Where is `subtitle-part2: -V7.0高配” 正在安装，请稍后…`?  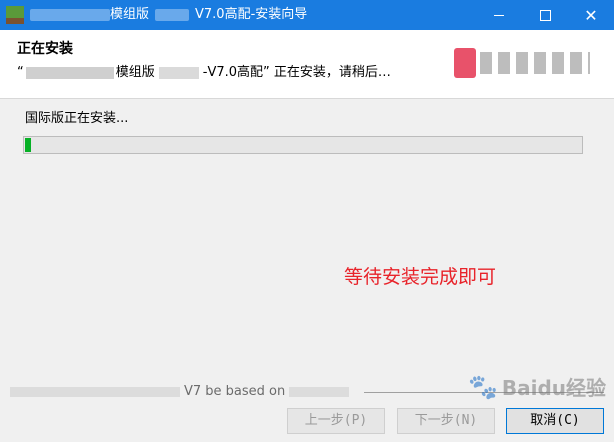
subtitle-part2: -V7.0高配” 正在安装，请稍后… is located at coordinates (296, 72).